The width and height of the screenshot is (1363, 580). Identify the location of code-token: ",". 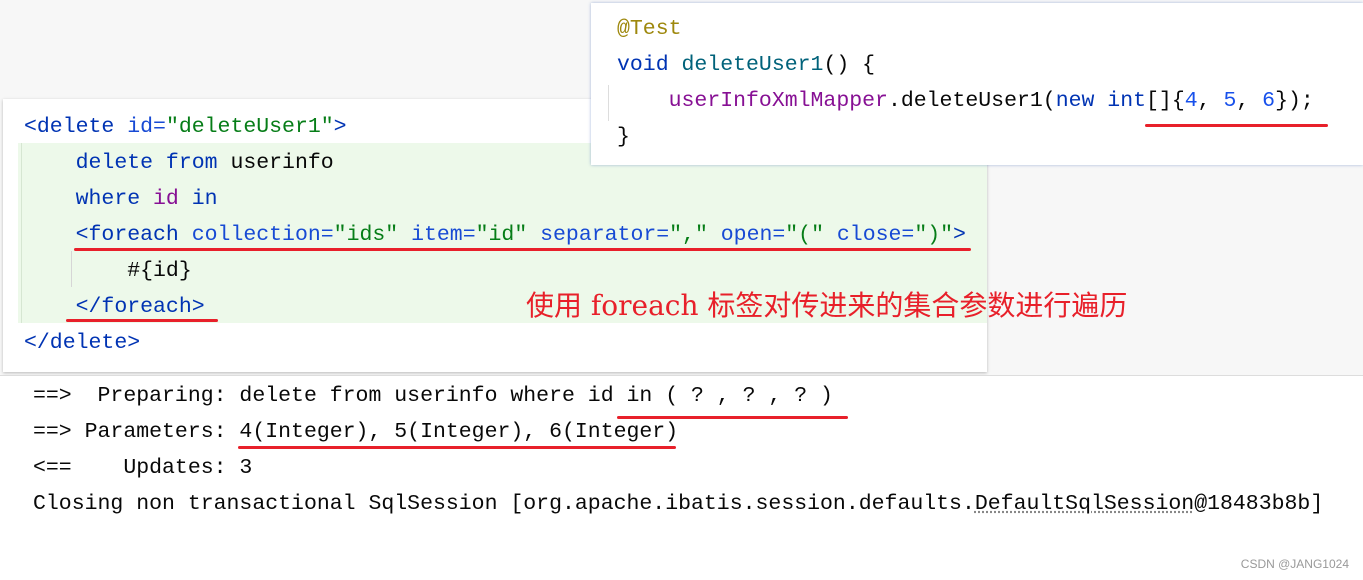
(695, 235).